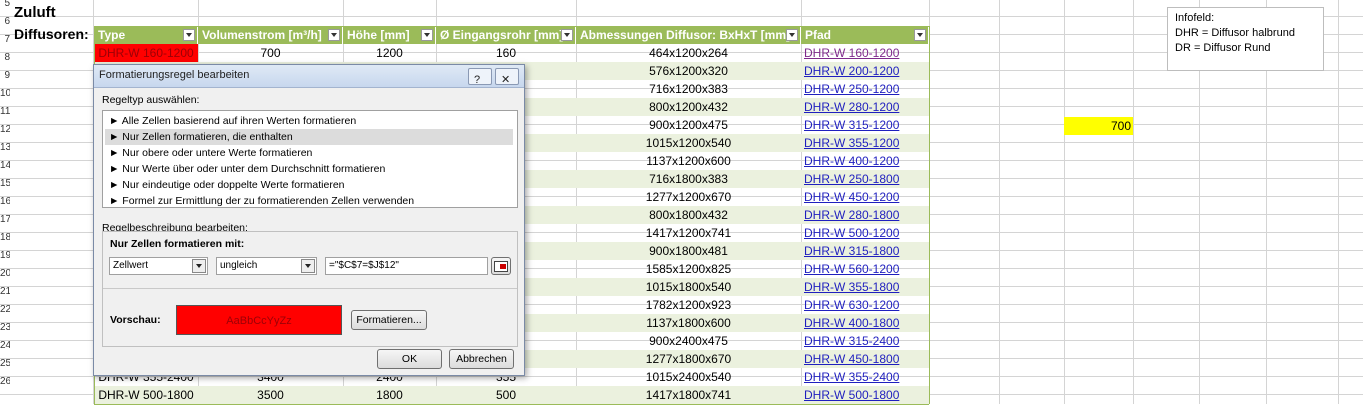  What do you see at coordinates (688, 125) in the screenshot?
I see `dims-cell: 900x1200x475` at bounding box center [688, 125].